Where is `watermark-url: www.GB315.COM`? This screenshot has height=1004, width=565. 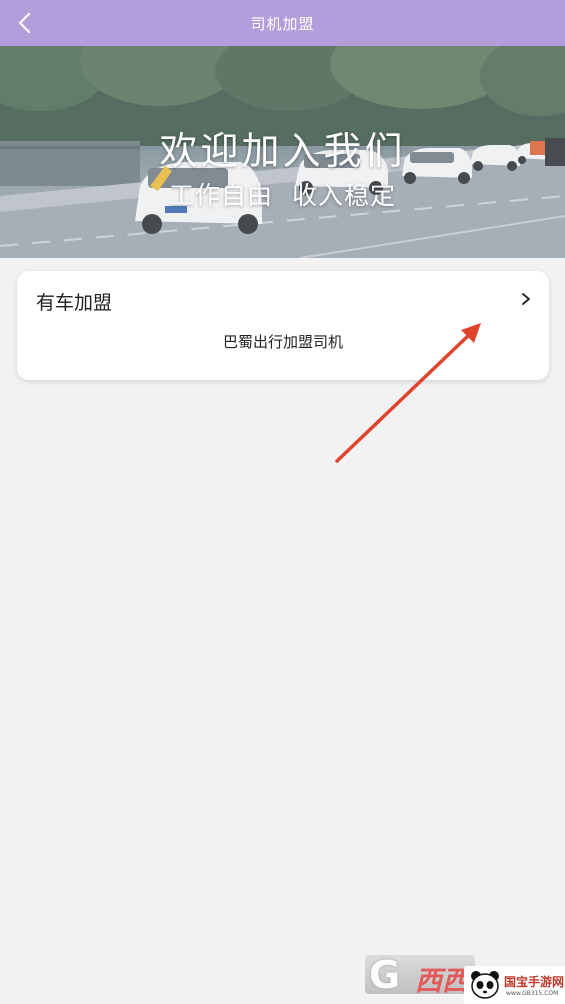 watermark-url: www.GB315.COM is located at coordinates (532, 993).